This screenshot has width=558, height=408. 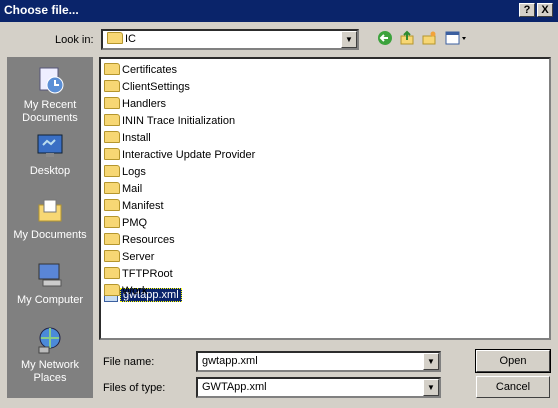 What do you see at coordinates (148, 240) in the screenshot?
I see `folder-item-label: Resources` at bounding box center [148, 240].